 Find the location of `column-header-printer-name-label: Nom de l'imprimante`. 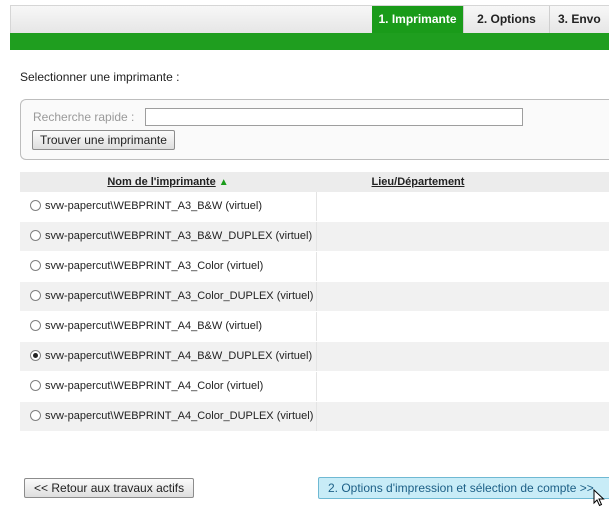

column-header-printer-name-label: Nom de l'imprimante is located at coordinates (161, 182).